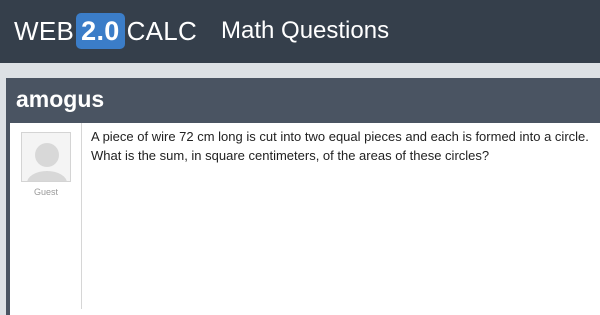 This screenshot has width=600, height=315. What do you see at coordinates (44, 30) in the screenshot?
I see `logo-prefix: WEB` at bounding box center [44, 30].